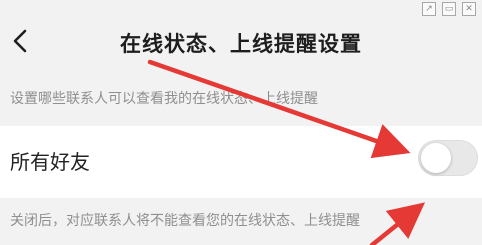 The image size is (482, 245). I want to click on window-controls: ↗ ▭ ✕, so click(449, 9).